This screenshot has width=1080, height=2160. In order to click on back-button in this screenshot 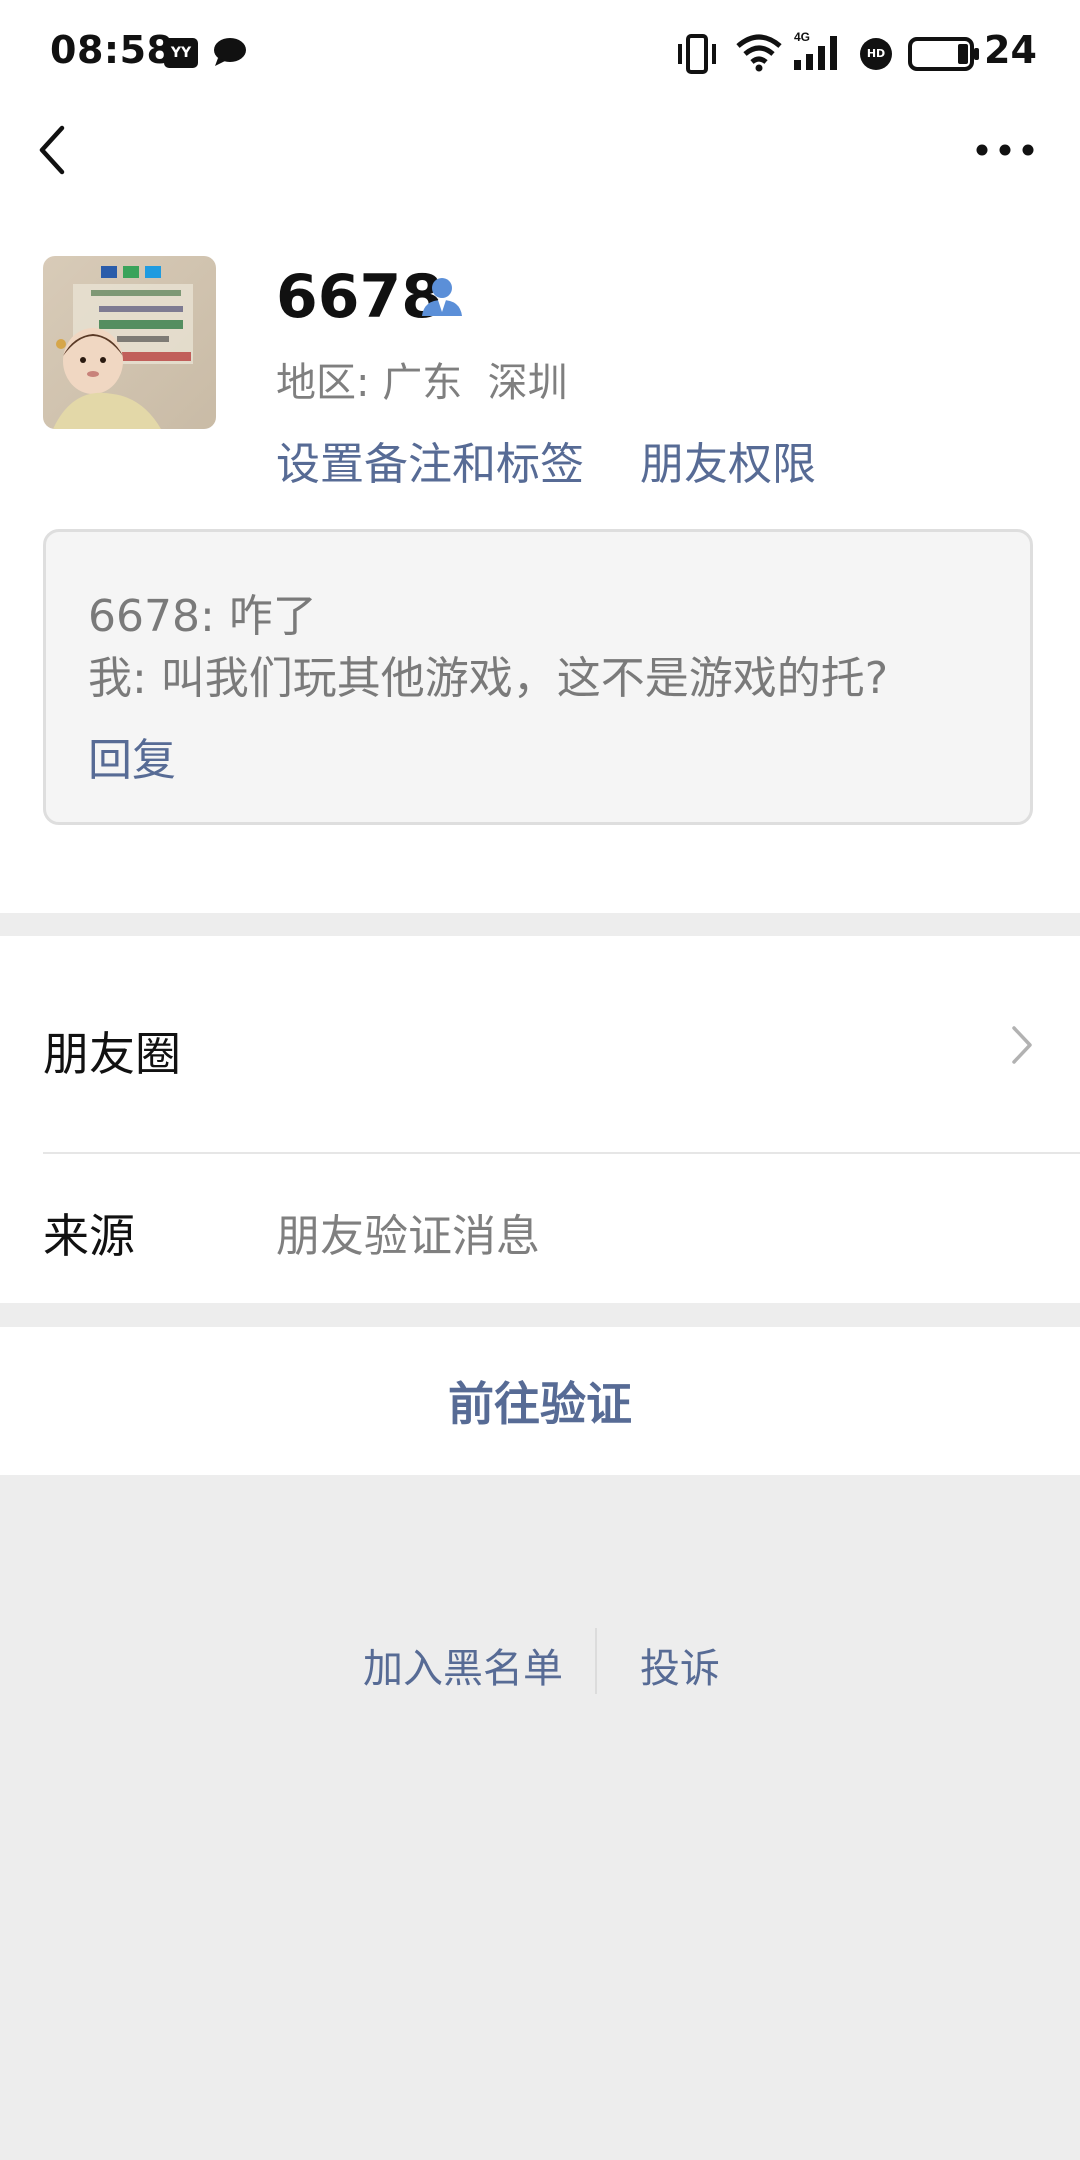, I will do `click(52, 150)`.